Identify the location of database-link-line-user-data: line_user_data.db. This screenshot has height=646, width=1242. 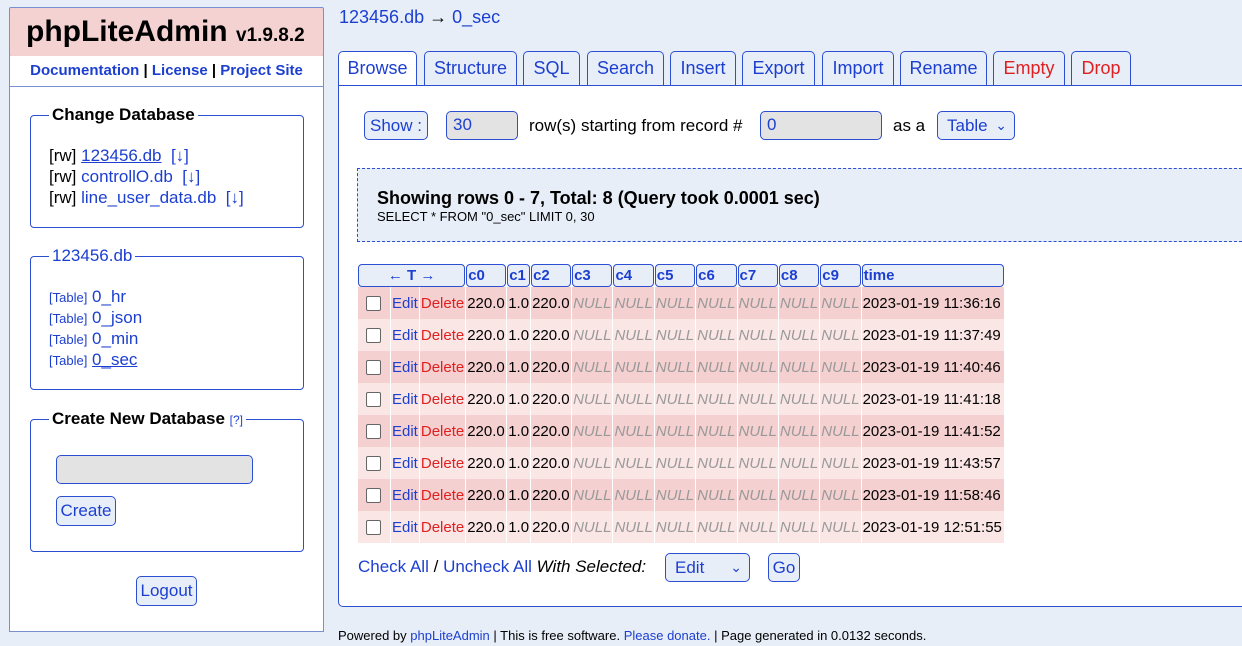
(148, 197).